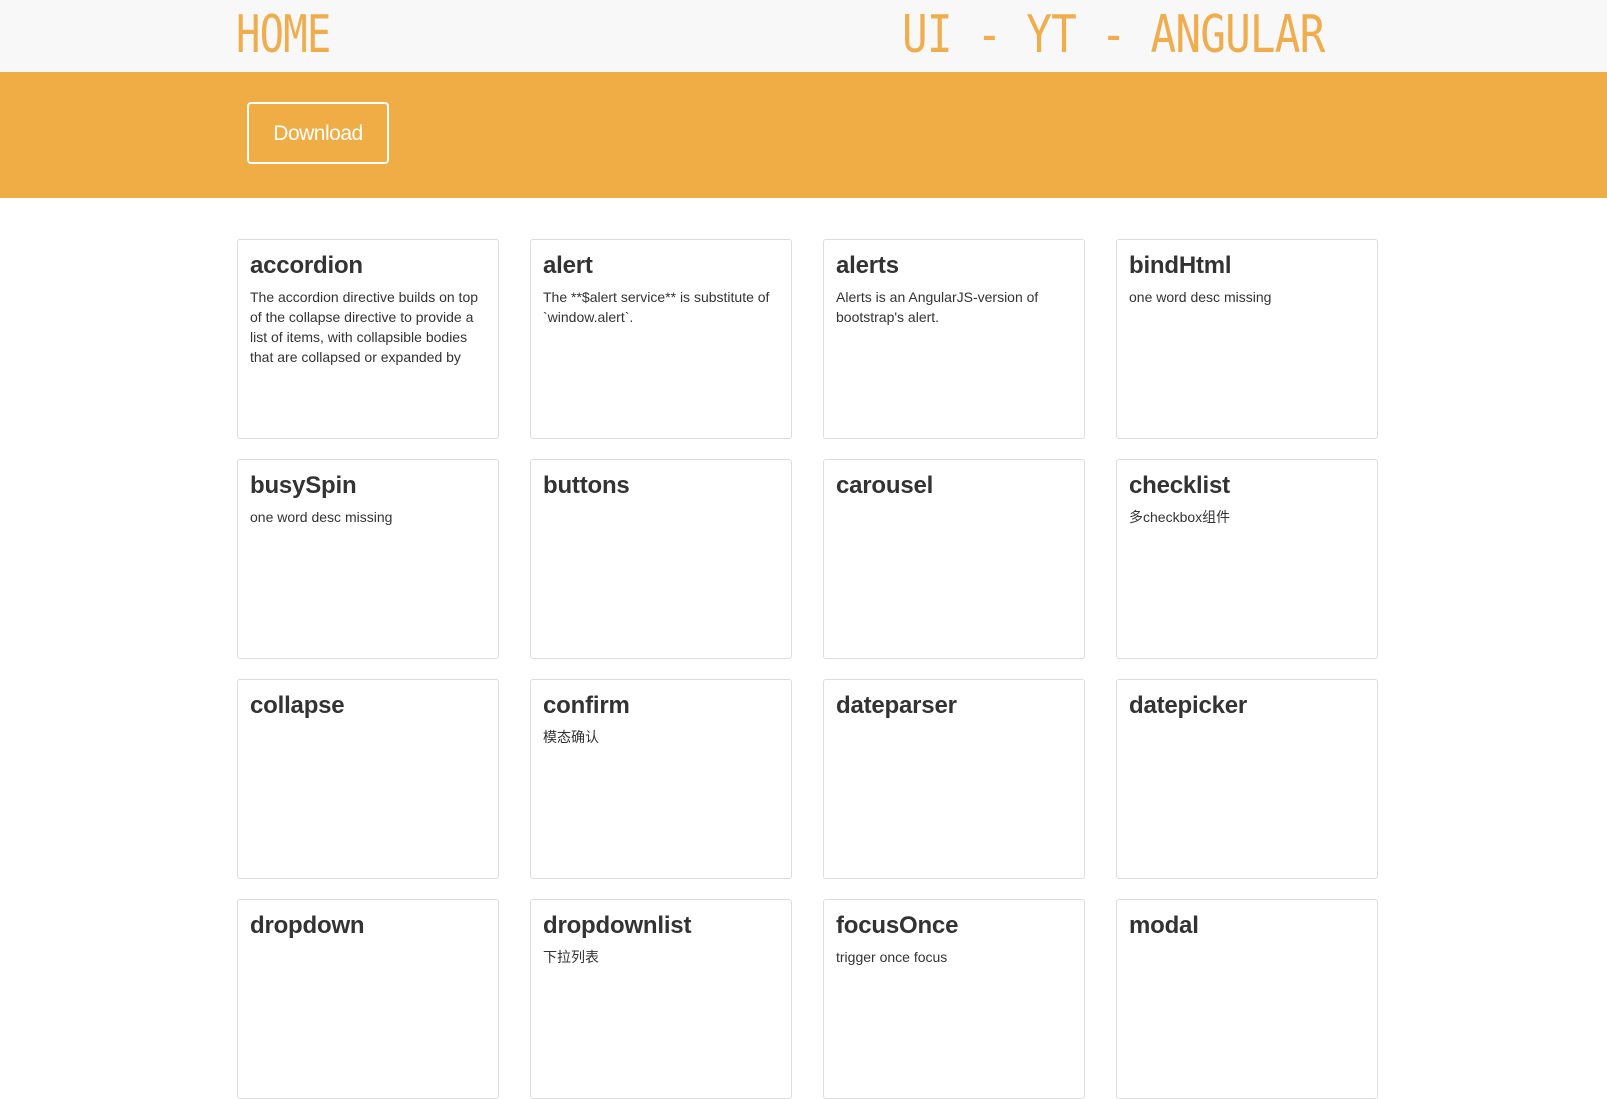 The width and height of the screenshot is (1607, 1099). I want to click on component-name: bindHtml, so click(1180, 265).